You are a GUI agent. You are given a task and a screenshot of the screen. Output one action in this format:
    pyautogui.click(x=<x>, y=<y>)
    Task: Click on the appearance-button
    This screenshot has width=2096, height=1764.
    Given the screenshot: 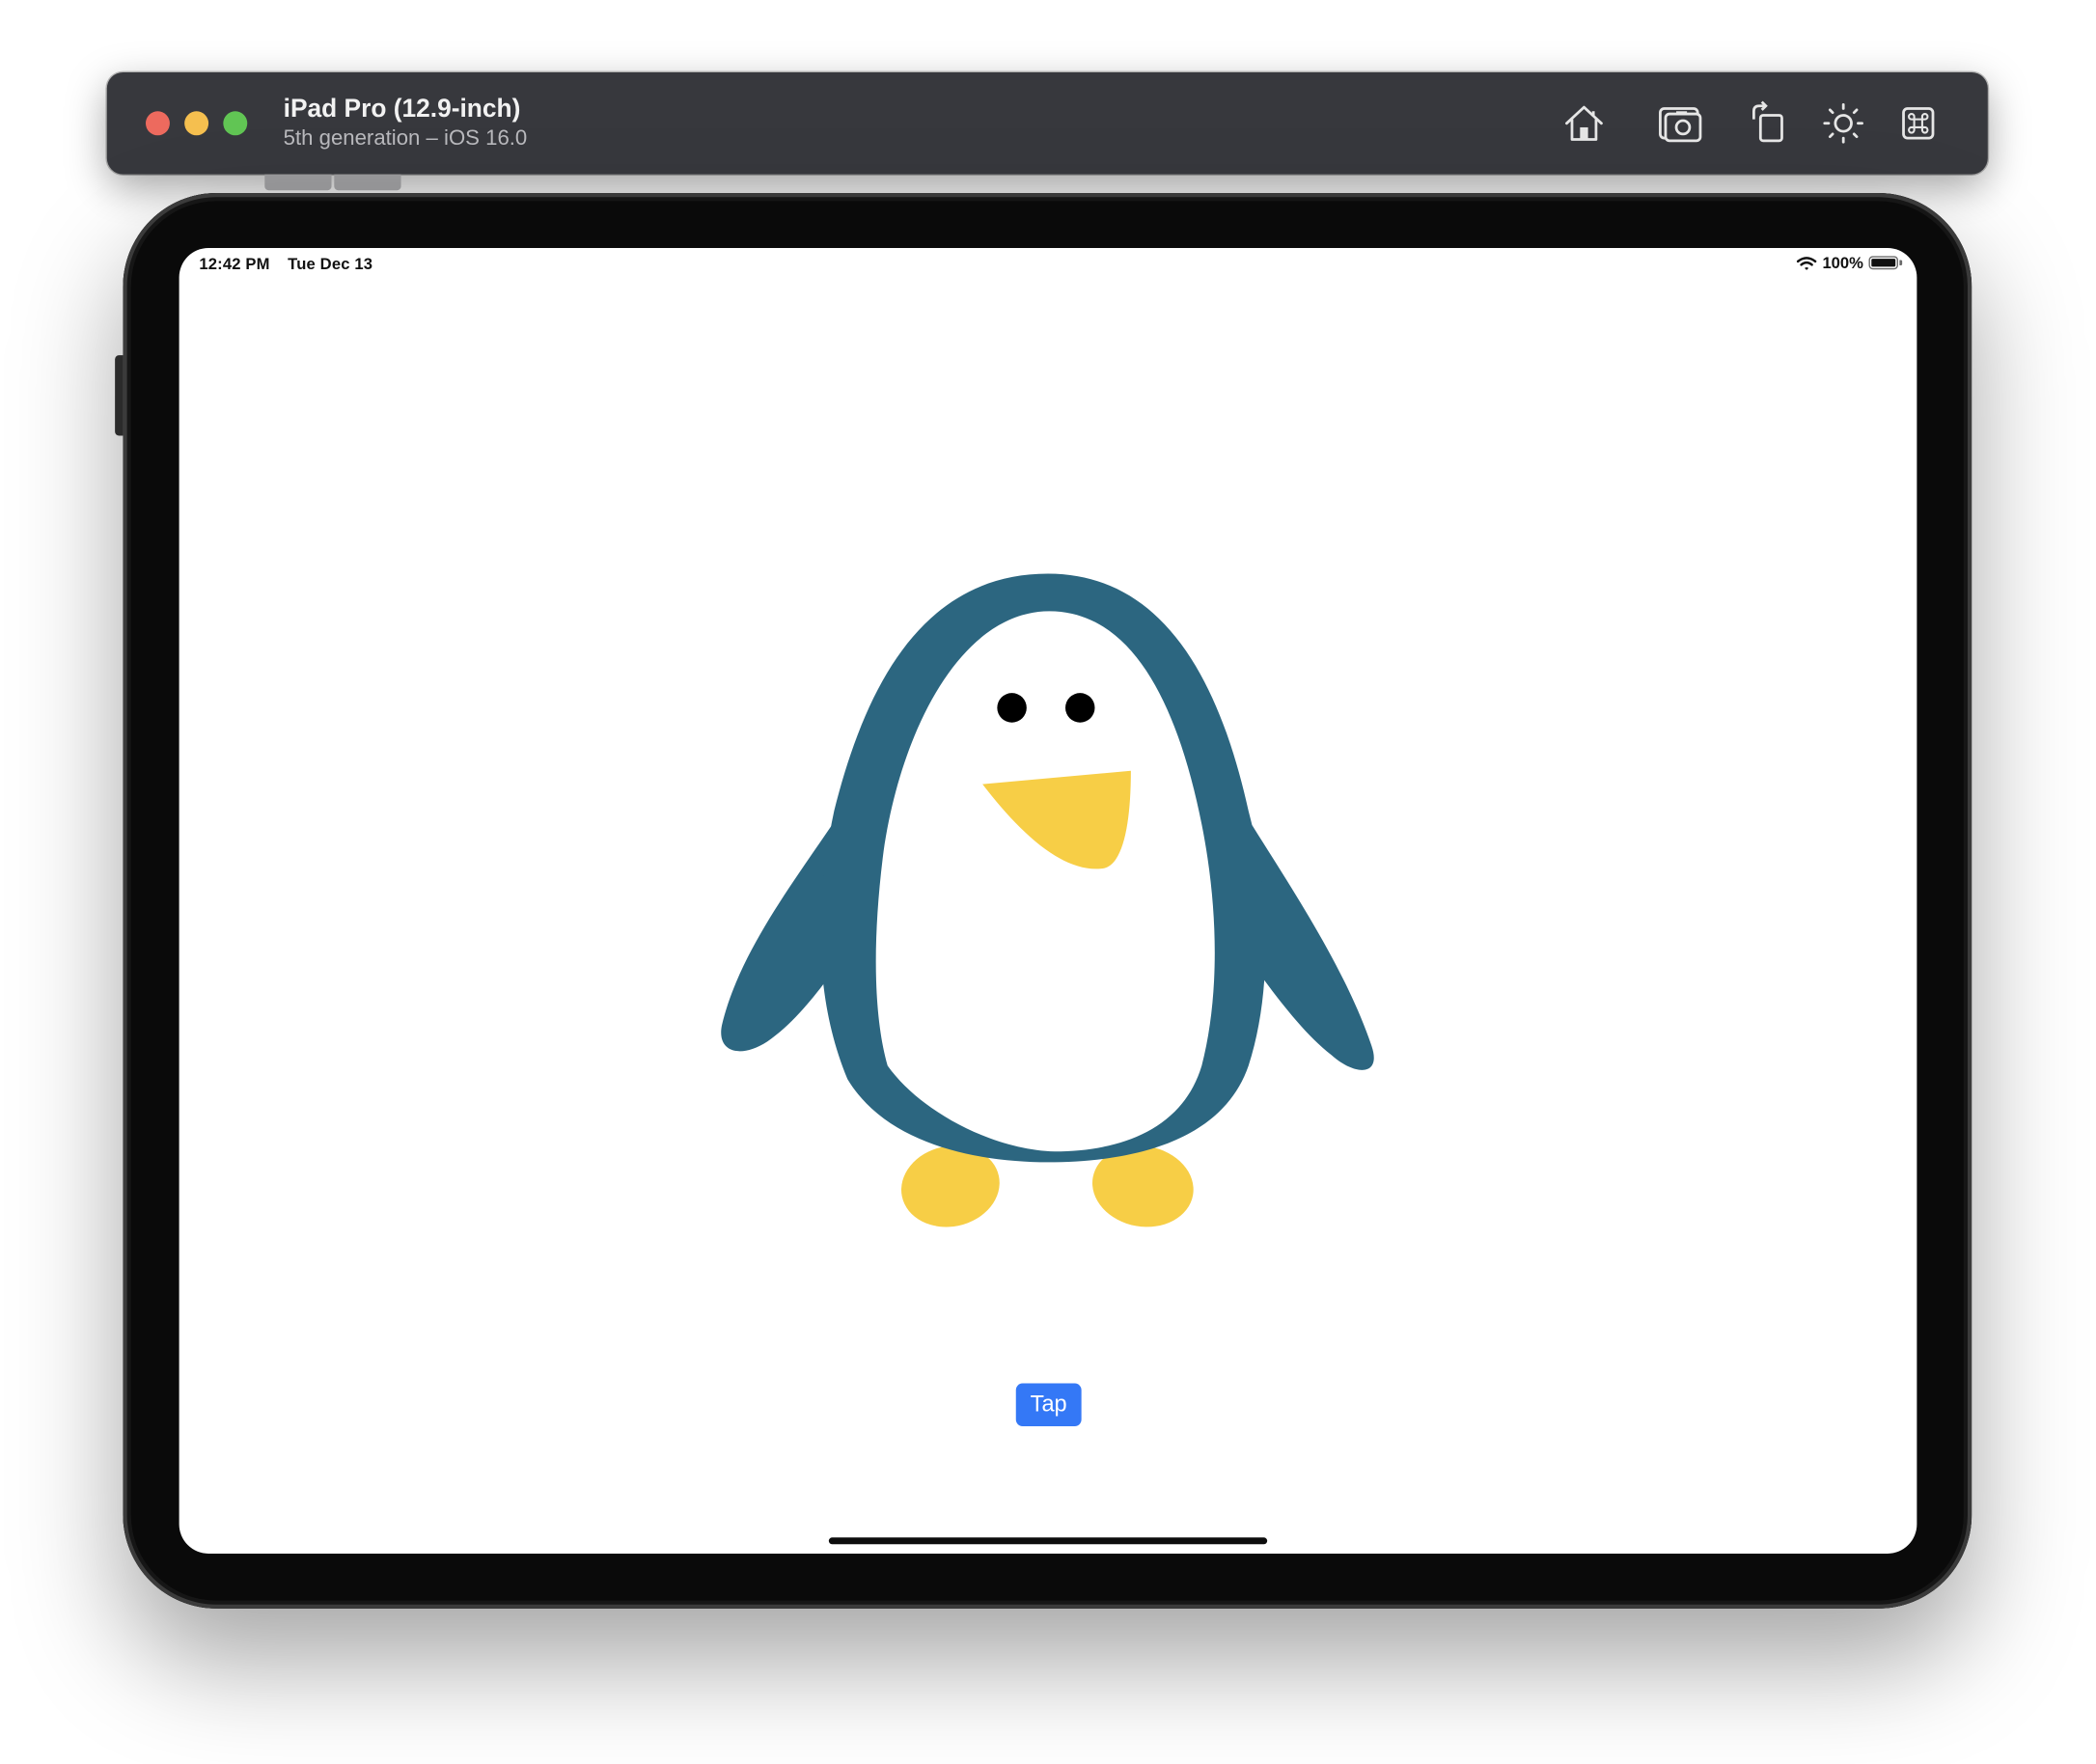 What is the action you would take?
    pyautogui.click(x=1843, y=123)
    